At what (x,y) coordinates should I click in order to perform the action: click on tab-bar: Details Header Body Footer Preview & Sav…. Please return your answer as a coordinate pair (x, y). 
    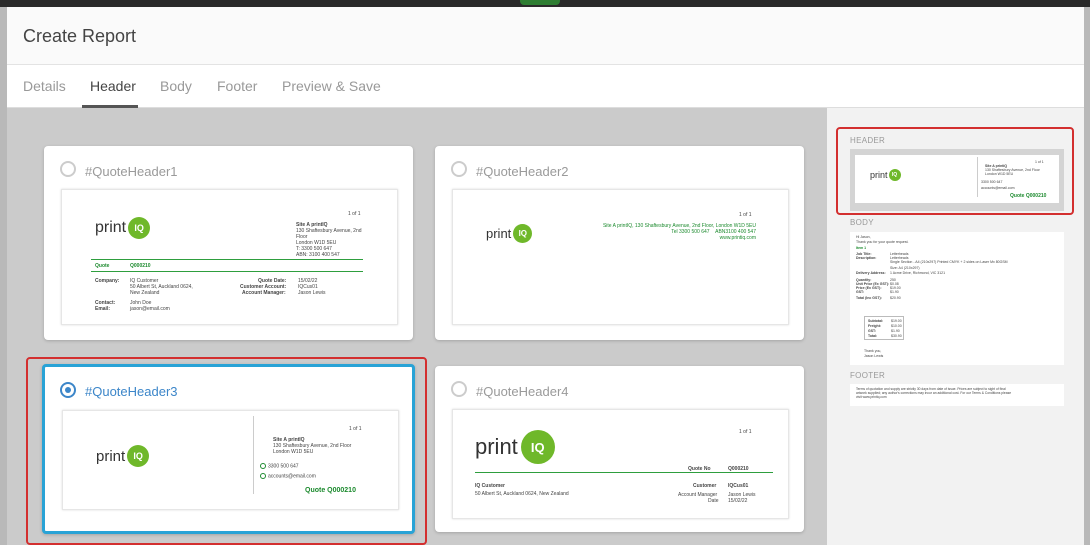
    Looking at the image, I should click on (545, 86).